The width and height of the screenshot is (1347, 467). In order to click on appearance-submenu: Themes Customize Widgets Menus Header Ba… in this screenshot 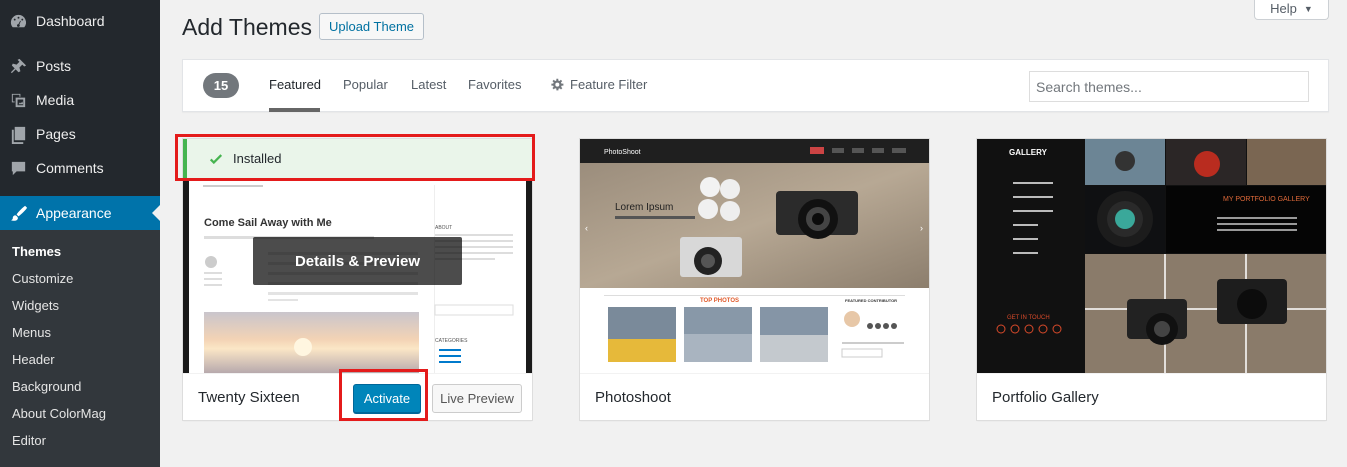, I will do `click(80, 348)`.